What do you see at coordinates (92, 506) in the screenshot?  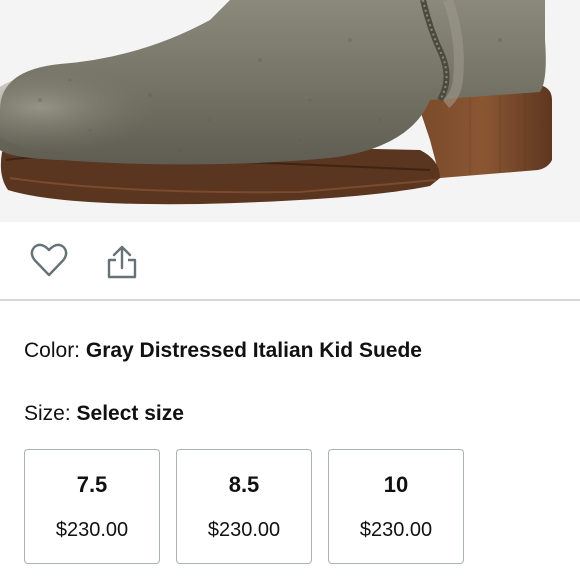 I see `size-option-7-5: 7.5 $230.00` at bounding box center [92, 506].